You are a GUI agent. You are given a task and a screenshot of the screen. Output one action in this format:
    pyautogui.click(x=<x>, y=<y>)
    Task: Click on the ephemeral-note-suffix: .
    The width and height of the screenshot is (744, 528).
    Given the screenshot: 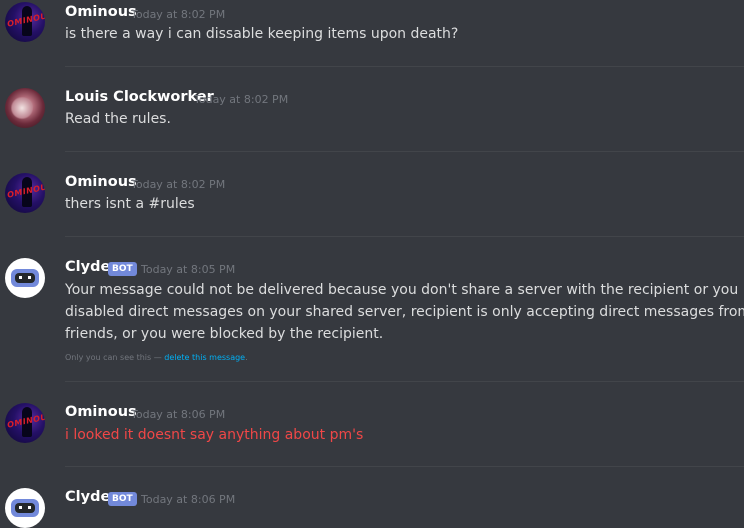 What is the action you would take?
    pyautogui.click(x=246, y=357)
    